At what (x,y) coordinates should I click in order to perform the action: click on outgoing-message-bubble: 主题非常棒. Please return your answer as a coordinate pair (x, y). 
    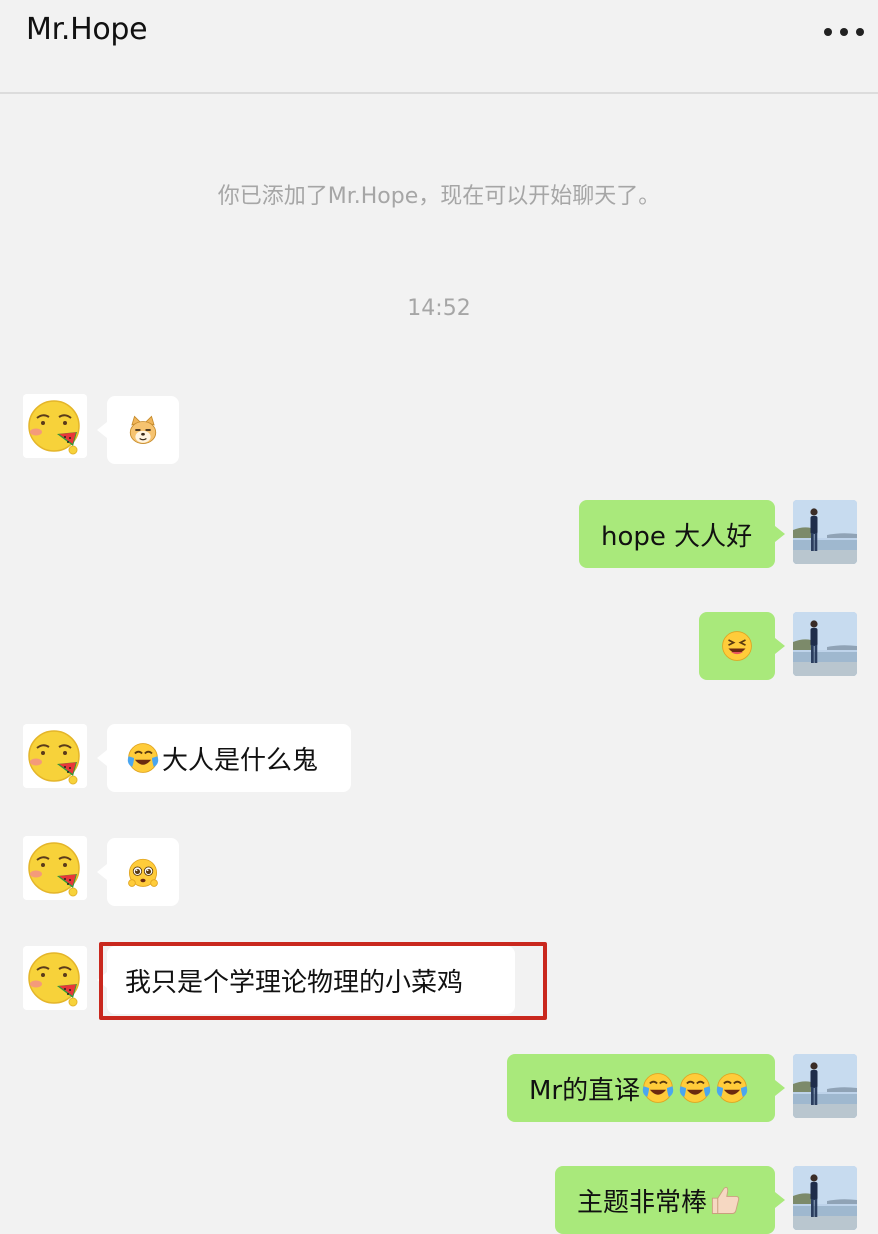
    Looking at the image, I should click on (670, 1200).